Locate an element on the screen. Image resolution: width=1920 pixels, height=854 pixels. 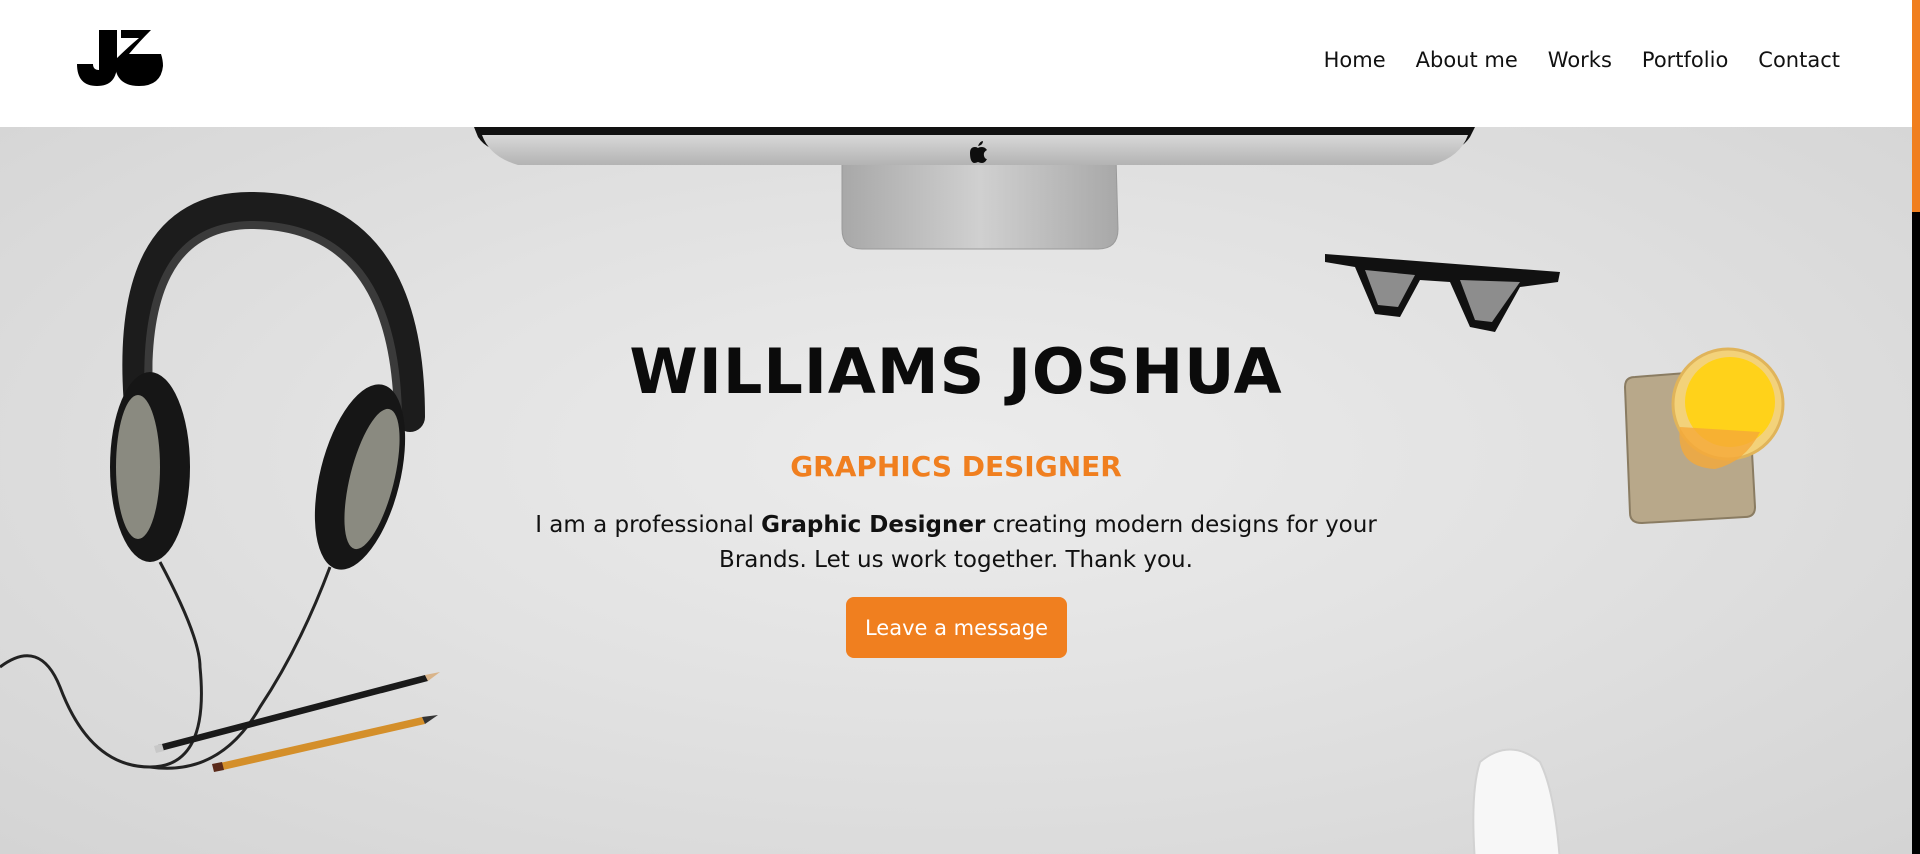
hero-description-bold: Graphic Designer is located at coordinates (873, 525).